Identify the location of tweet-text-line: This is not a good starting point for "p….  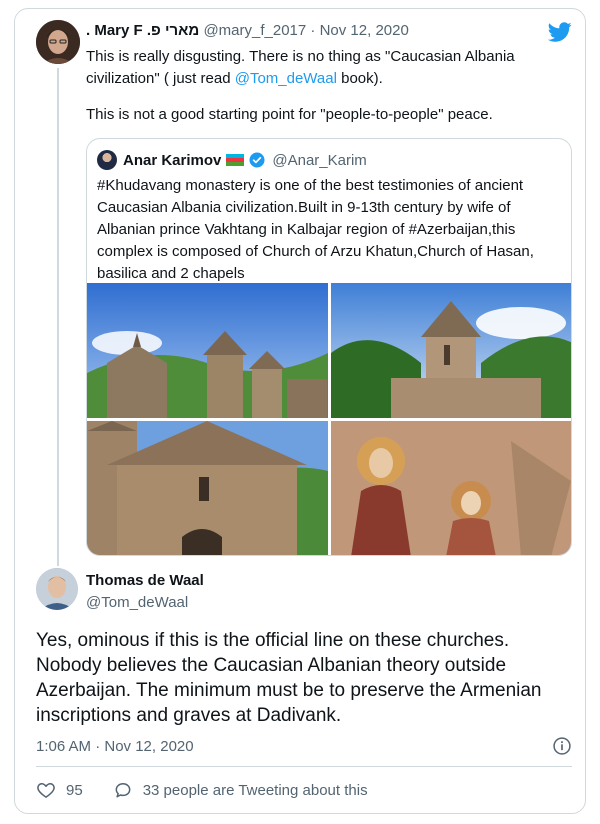
(289, 114).